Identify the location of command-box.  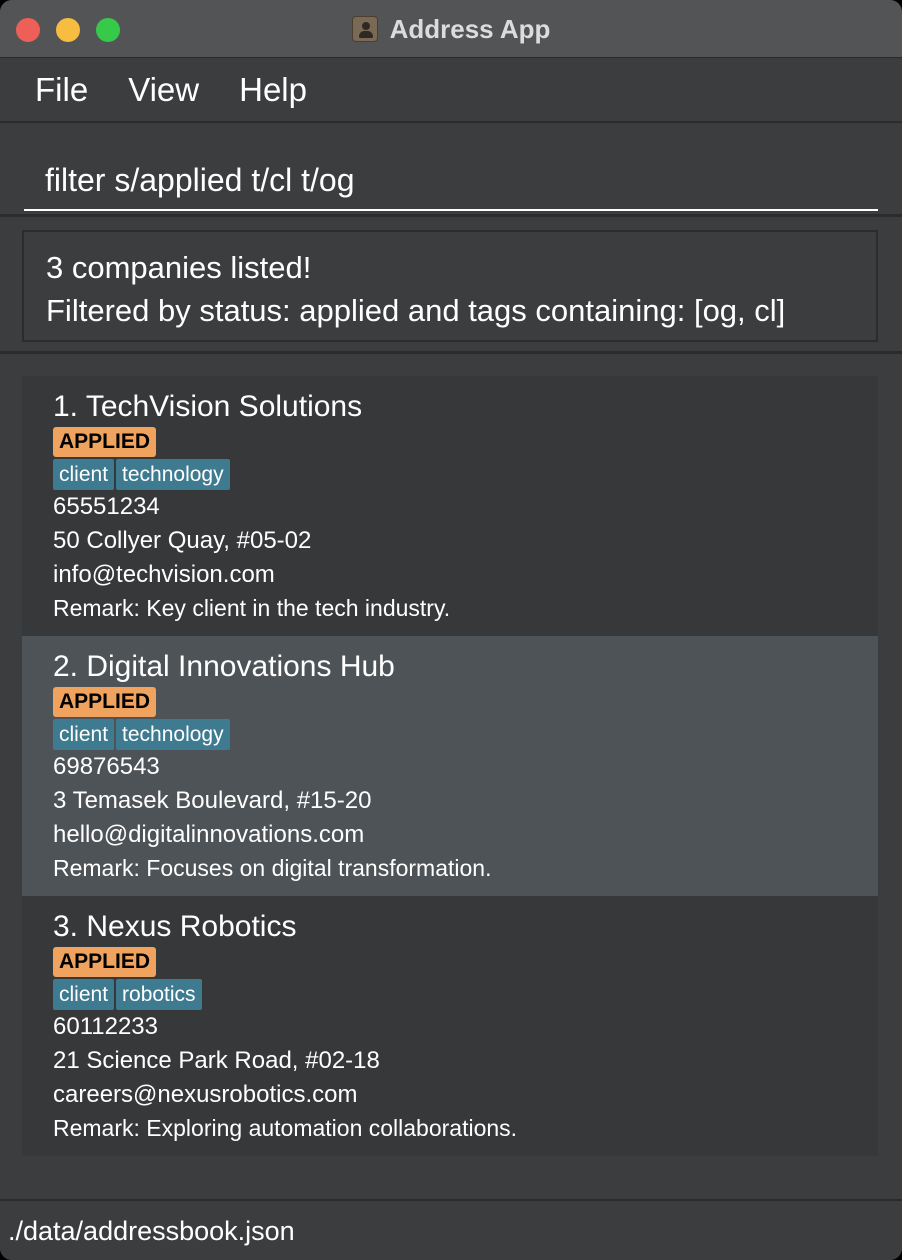
(451, 171).